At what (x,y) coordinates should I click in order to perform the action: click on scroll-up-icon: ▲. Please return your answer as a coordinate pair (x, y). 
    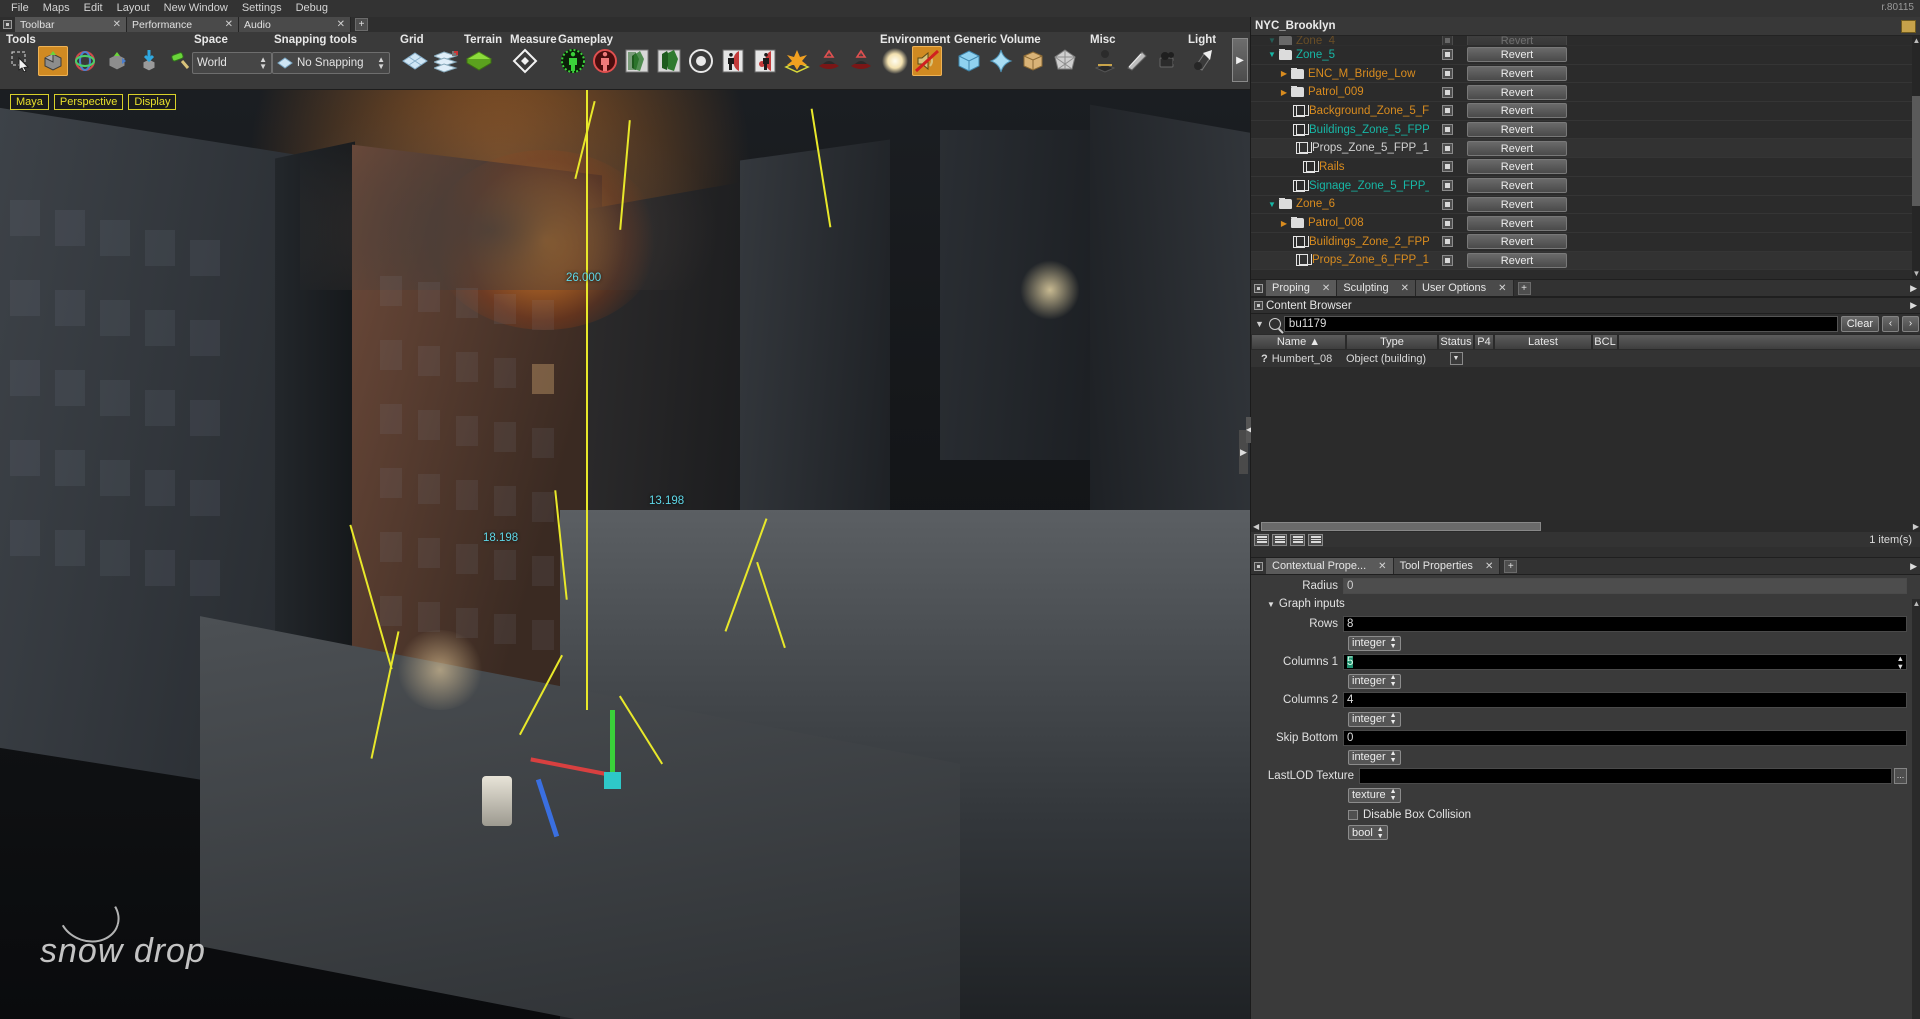
    Looking at the image, I should click on (1916, 604).